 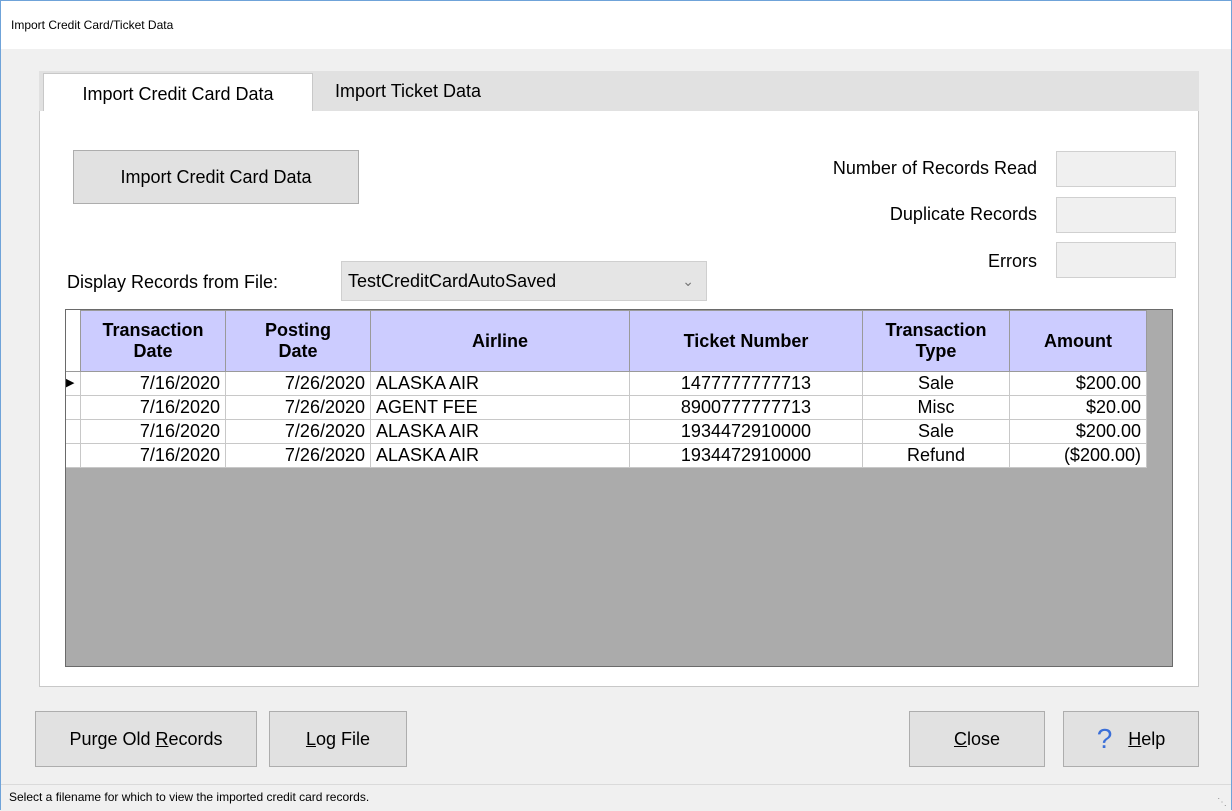 What do you see at coordinates (688, 281) in the screenshot?
I see `chevron-down-icon: ⌄` at bounding box center [688, 281].